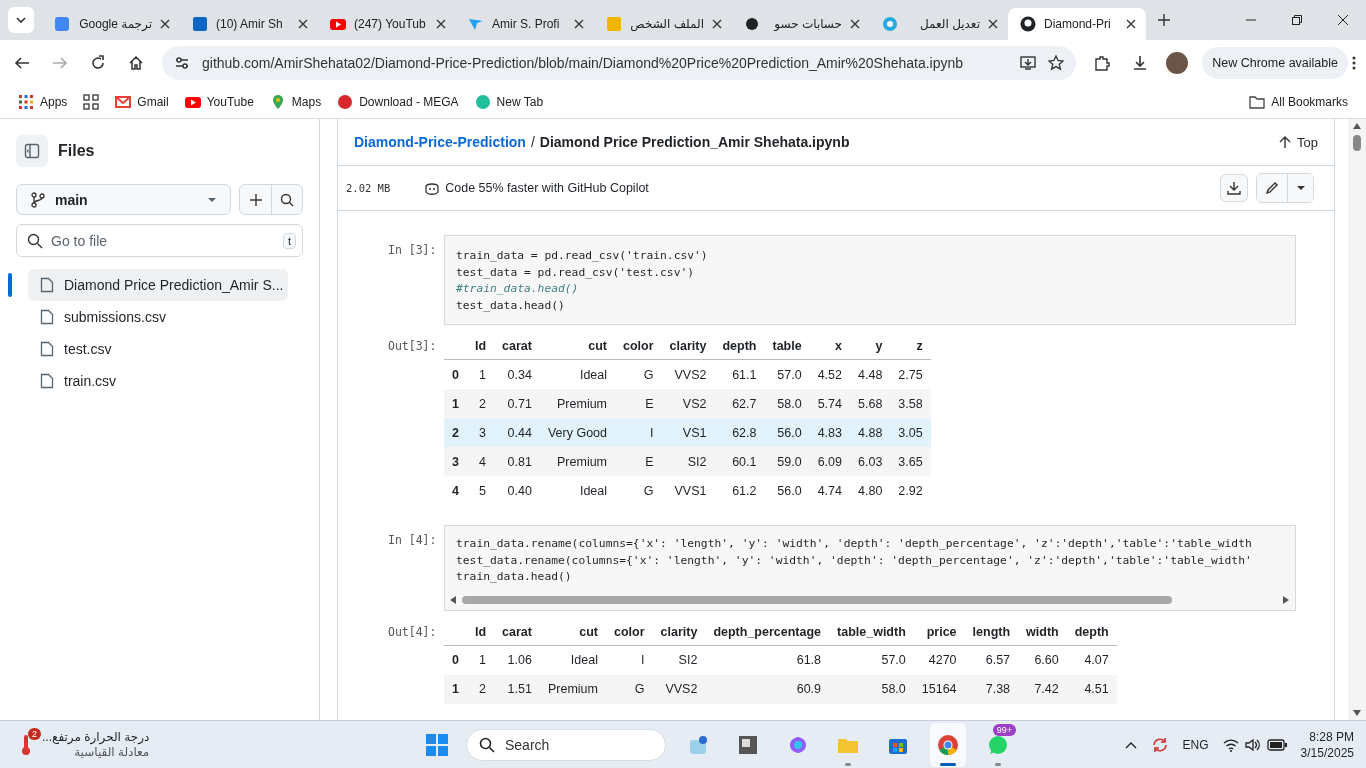 The image size is (1366, 768). I want to click on file-item: train.csv, so click(158, 381).